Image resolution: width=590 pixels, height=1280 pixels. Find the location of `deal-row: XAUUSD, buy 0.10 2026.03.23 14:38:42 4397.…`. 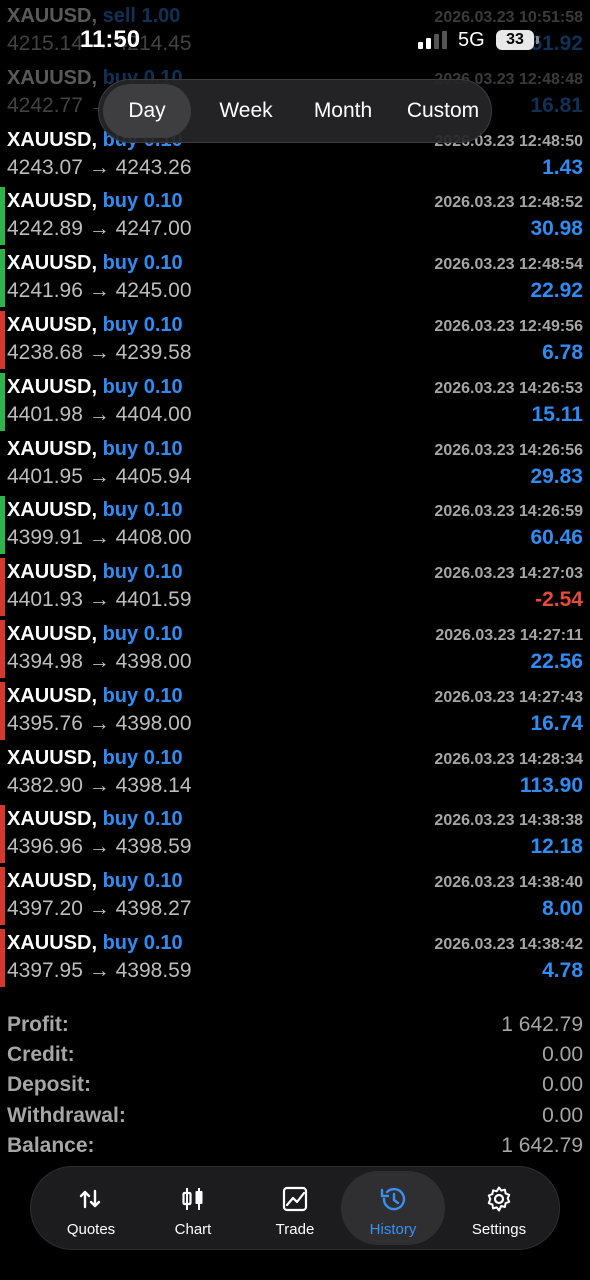

deal-row: XAUUSD, buy 0.10 2026.03.23 14:38:42 4397.… is located at coordinates (295, 958).